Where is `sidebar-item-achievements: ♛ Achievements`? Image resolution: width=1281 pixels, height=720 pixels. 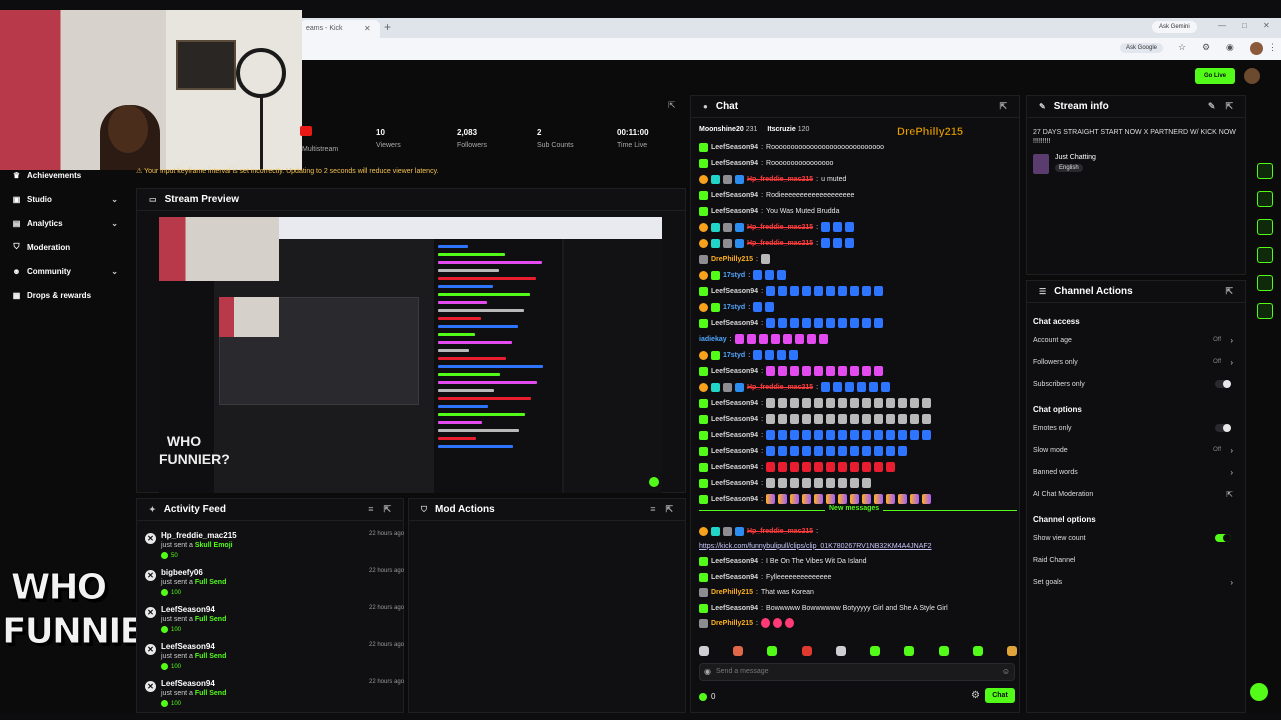
sidebar-item-achievements: ♛ Achievements is located at coordinates (65, 175).